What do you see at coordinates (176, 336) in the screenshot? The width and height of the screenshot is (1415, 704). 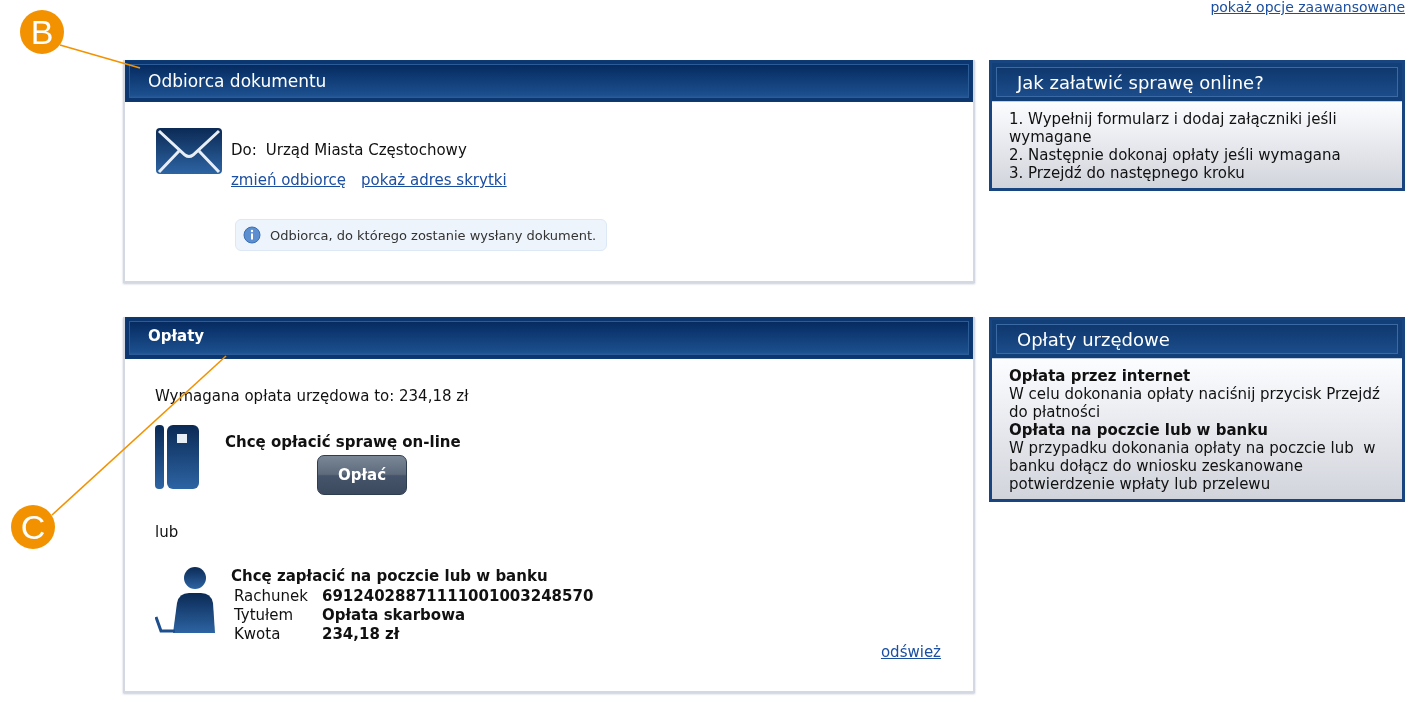 I see `panel-title: Opłaty` at bounding box center [176, 336].